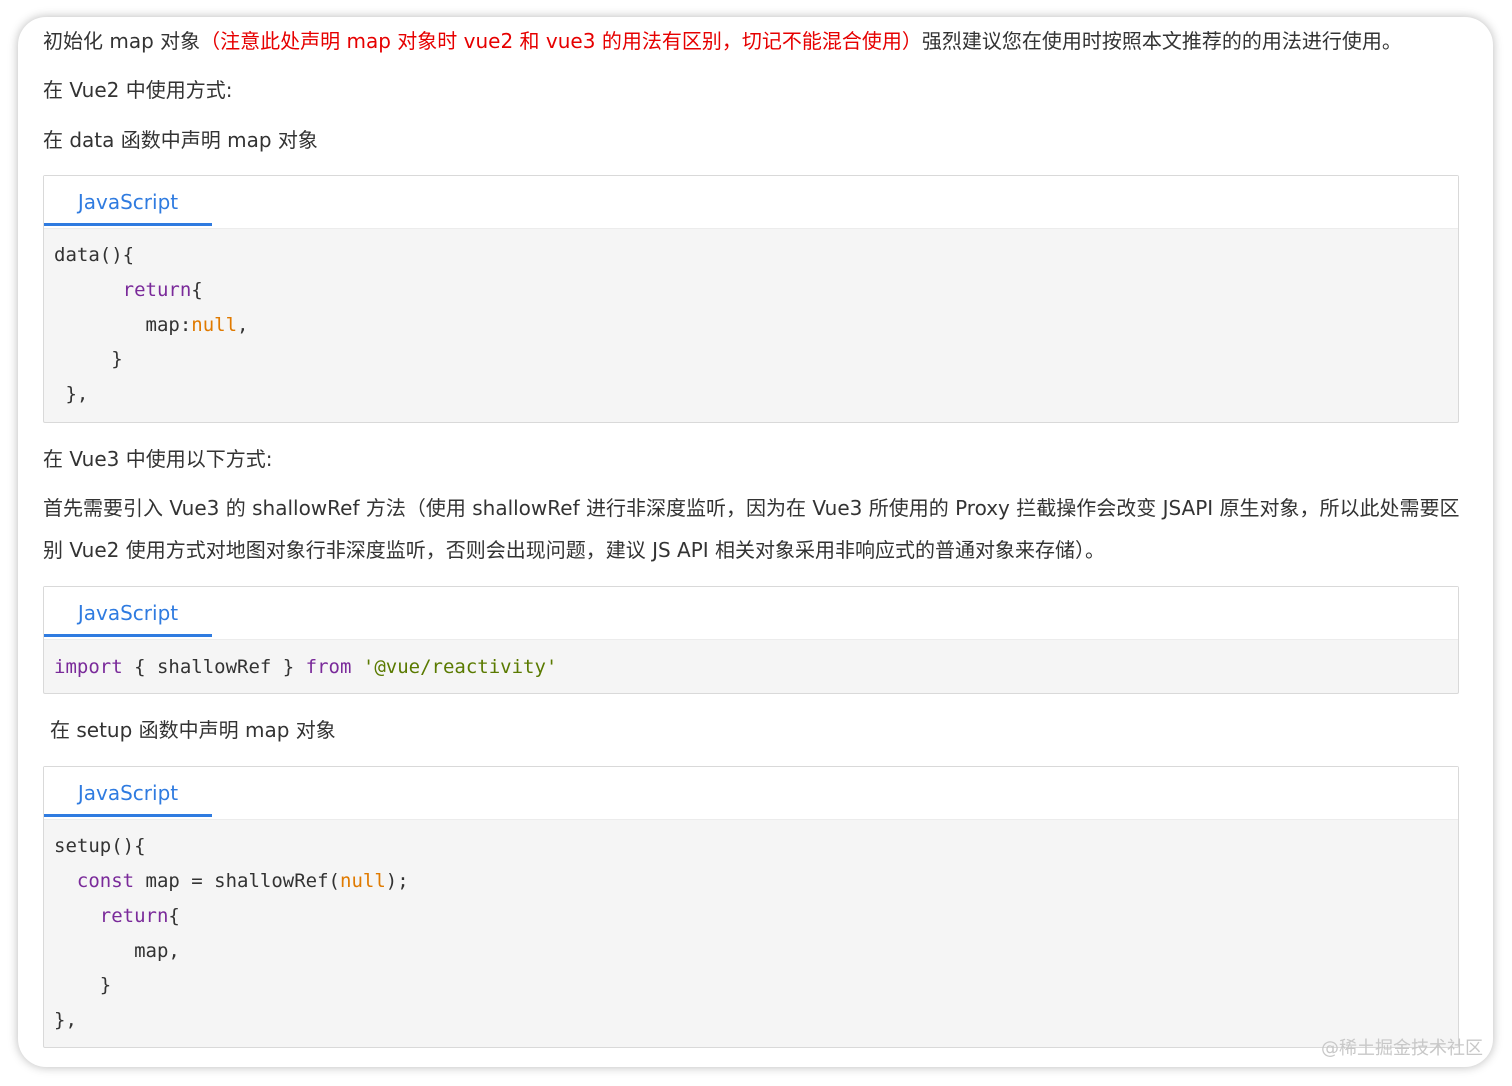 The image size is (1512, 1086). I want to click on code-line: map,, so click(117, 951).